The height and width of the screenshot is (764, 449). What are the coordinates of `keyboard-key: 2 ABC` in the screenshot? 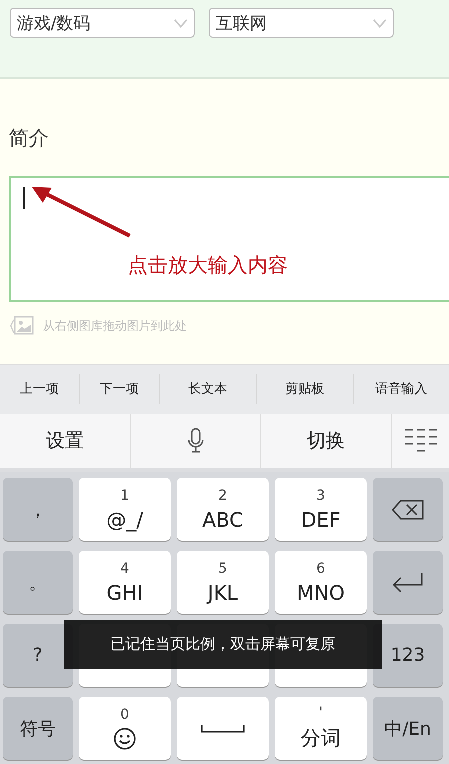 It's located at (223, 509).